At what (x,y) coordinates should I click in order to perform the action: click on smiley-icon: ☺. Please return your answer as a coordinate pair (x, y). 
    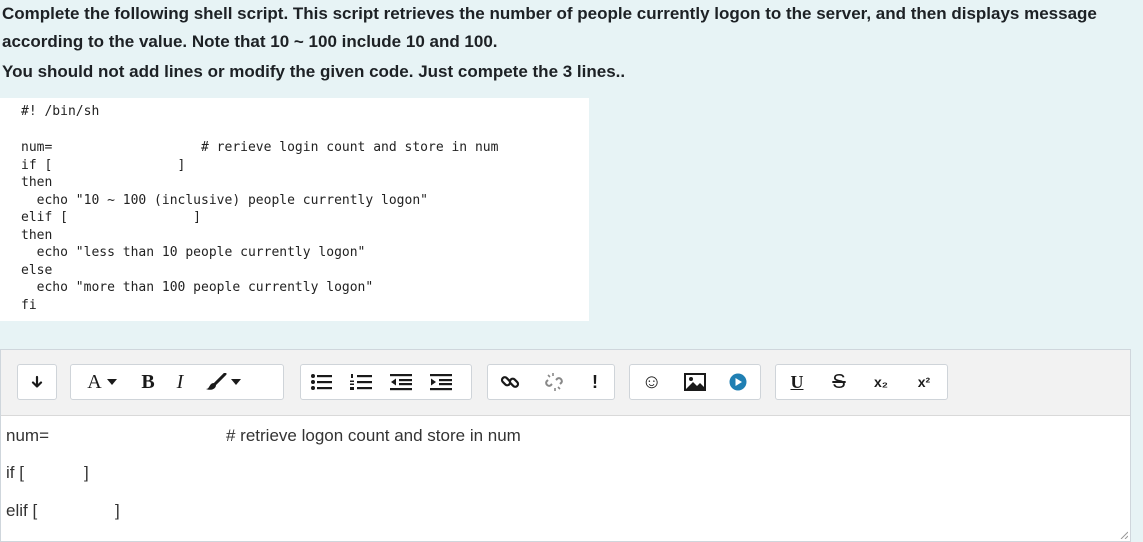
    Looking at the image, I should click on (651, 381).